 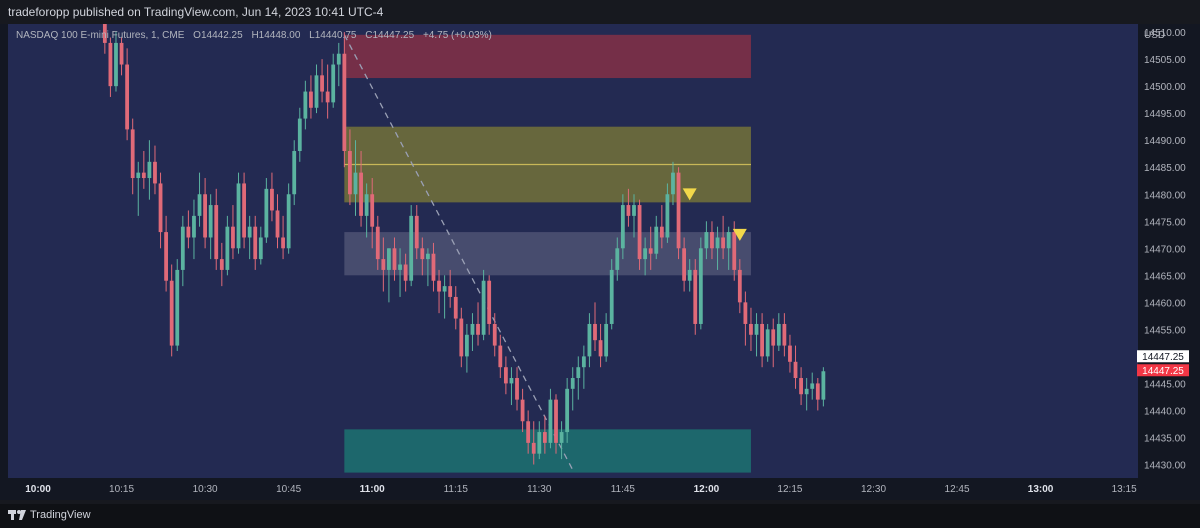 What do you see at coordinates (1169, 262) in the screenshot?
I see `price-axis-panel` at bounding box center [1169, 262].